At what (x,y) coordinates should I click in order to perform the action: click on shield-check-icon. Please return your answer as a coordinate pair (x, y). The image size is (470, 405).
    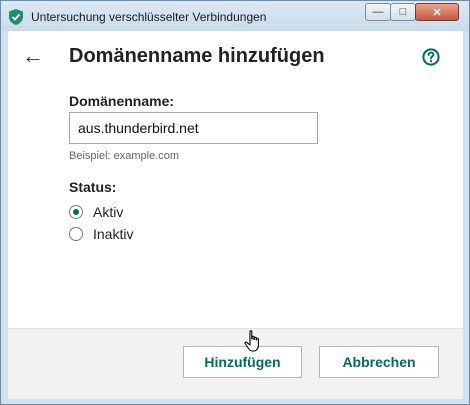
    Looking at the image, I should click on (16, 17).